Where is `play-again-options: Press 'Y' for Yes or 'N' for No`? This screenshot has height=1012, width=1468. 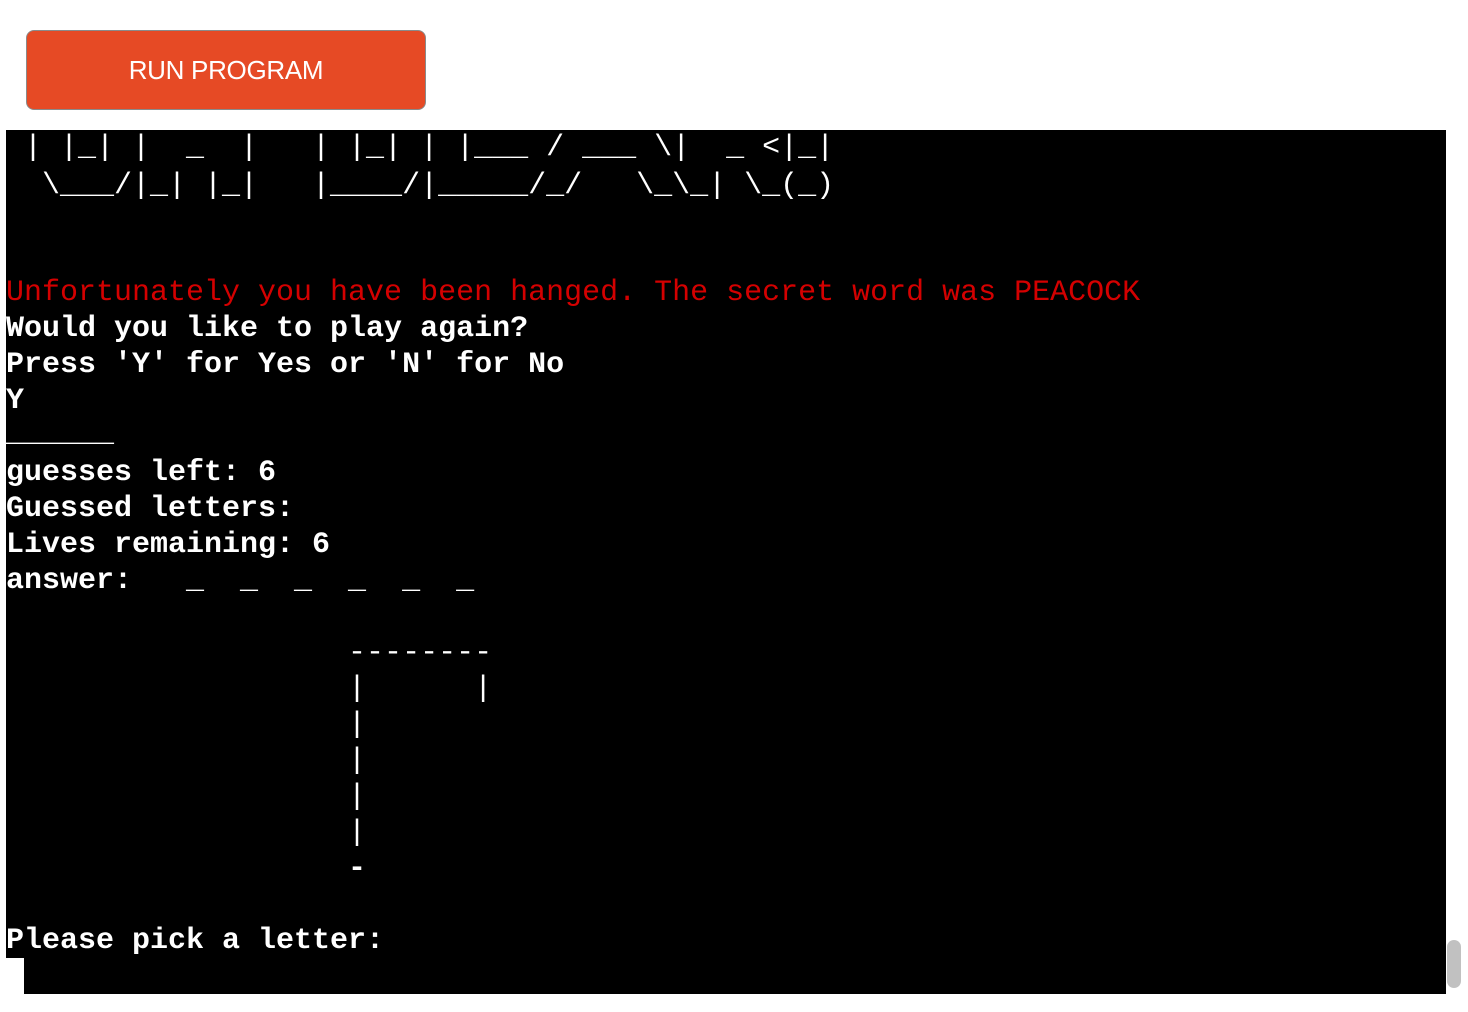
play-again-options: Press 'Y' for Yes or 'N' for No is located at coordinates (285, 365).